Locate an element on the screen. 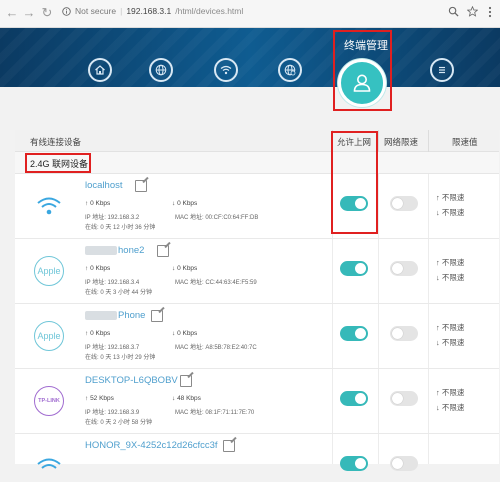  url-path: /html/devices.html is located at coordinates (209, 11).